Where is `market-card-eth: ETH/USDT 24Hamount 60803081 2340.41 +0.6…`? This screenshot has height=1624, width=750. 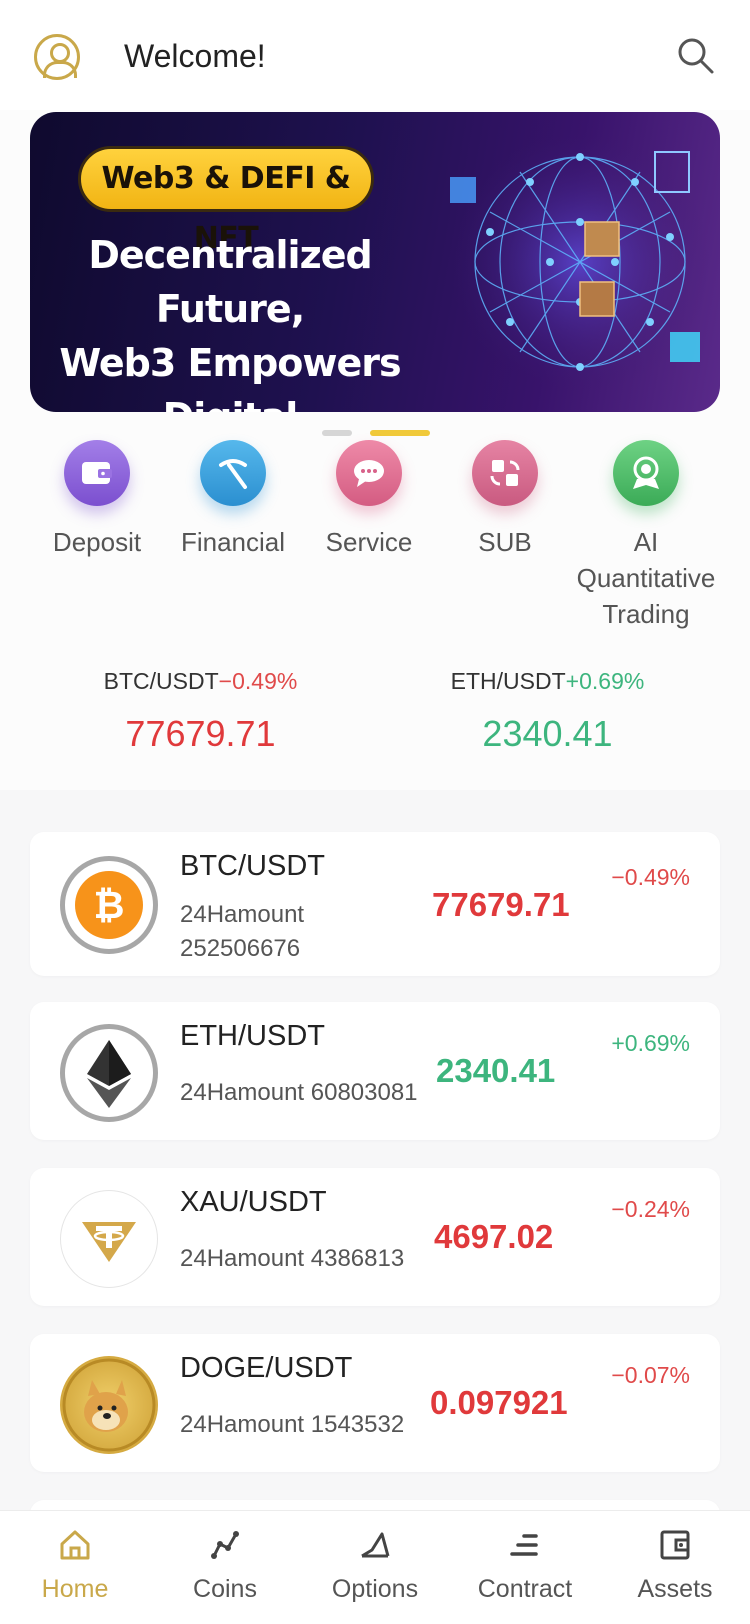
market-card-eth: ETH/USDT 24Hamount 60803081 2340.41 +0.6… is located at coordinates (375, 1071).